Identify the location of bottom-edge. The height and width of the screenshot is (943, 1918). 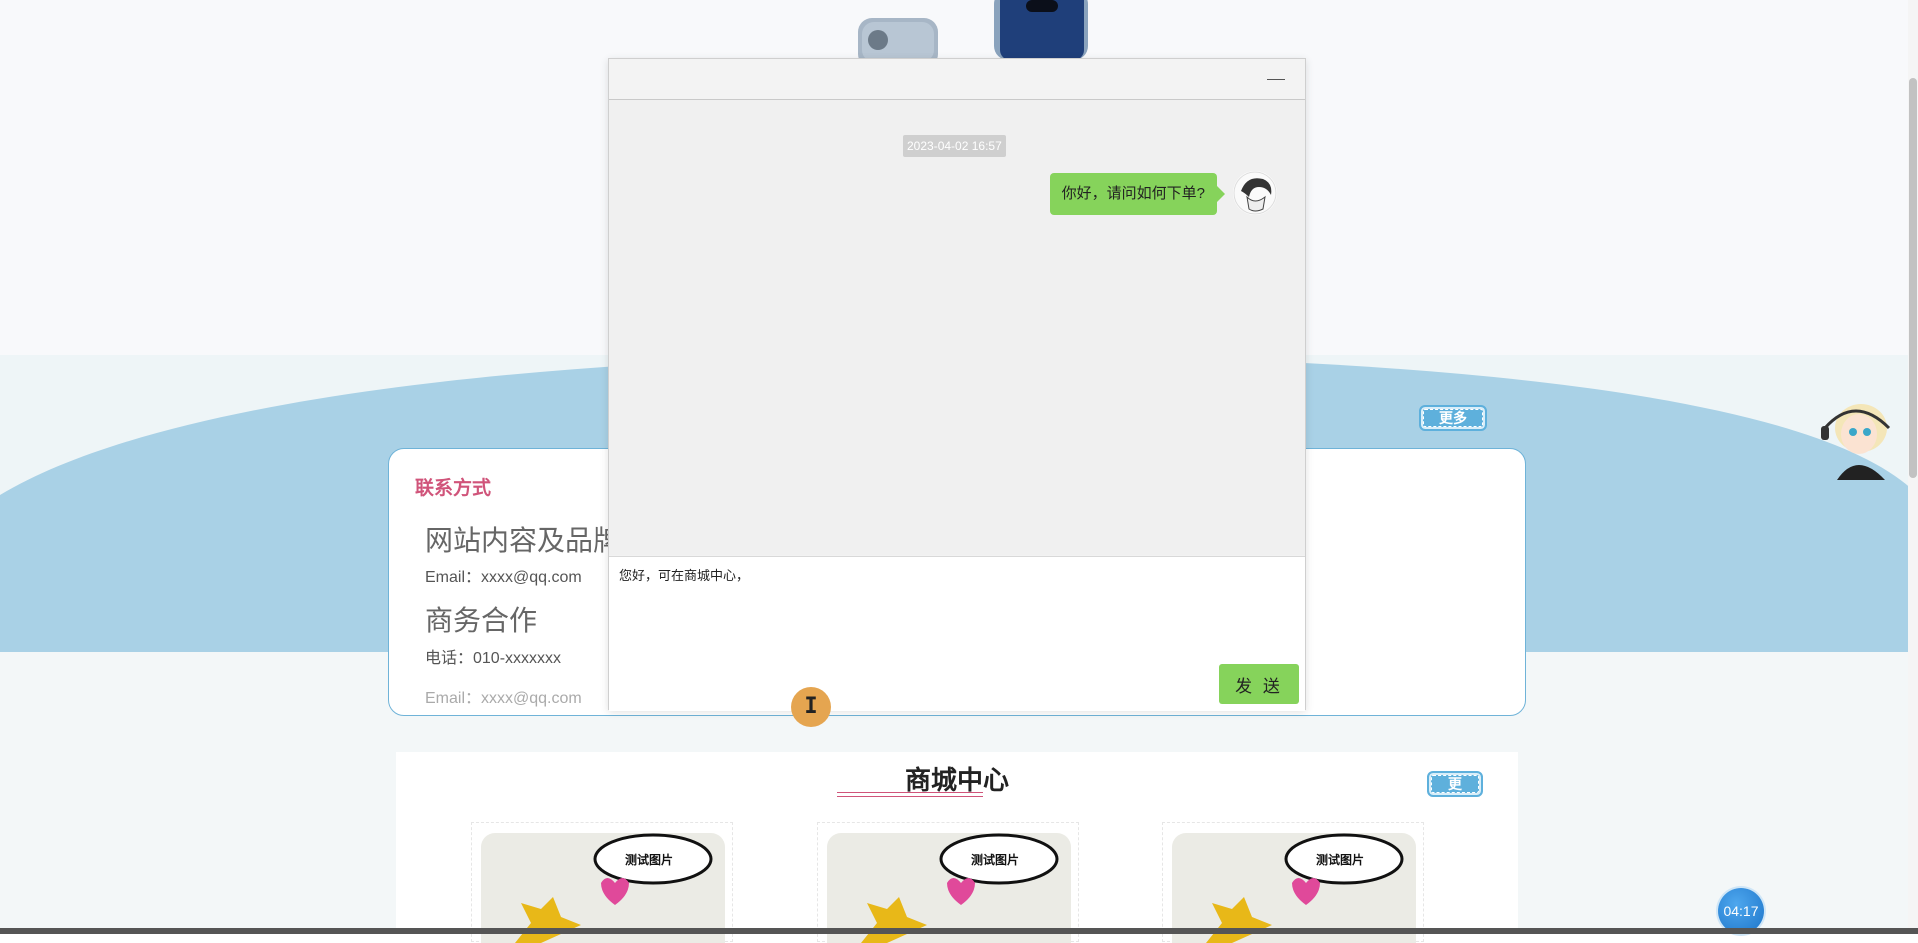
(959, 931).